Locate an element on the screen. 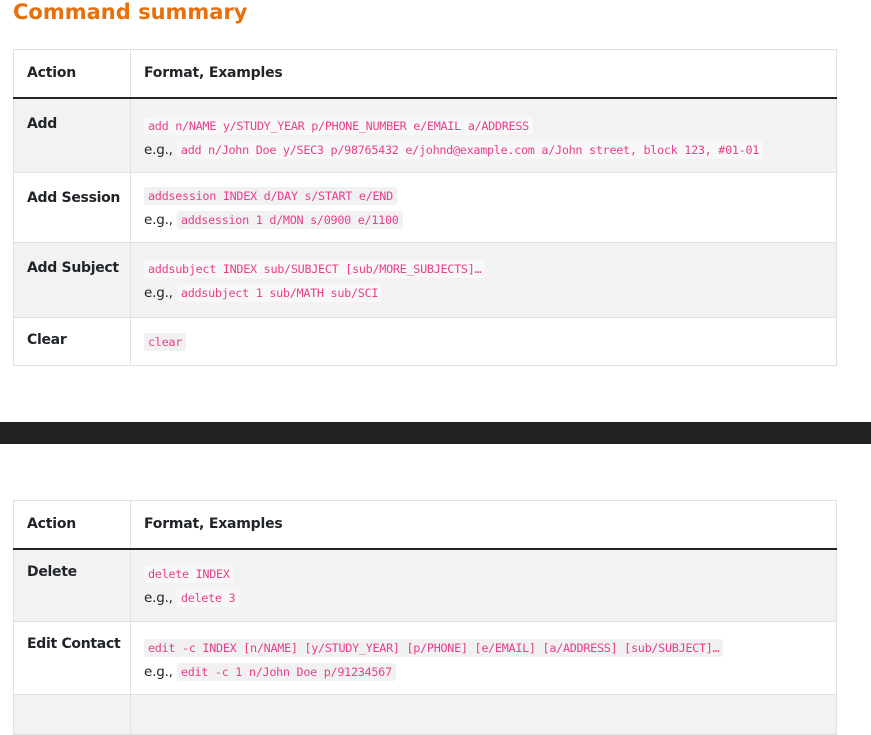  example-code: edit -c 1 n/John Doe p/91234567 is located at coordinates (286, 672).